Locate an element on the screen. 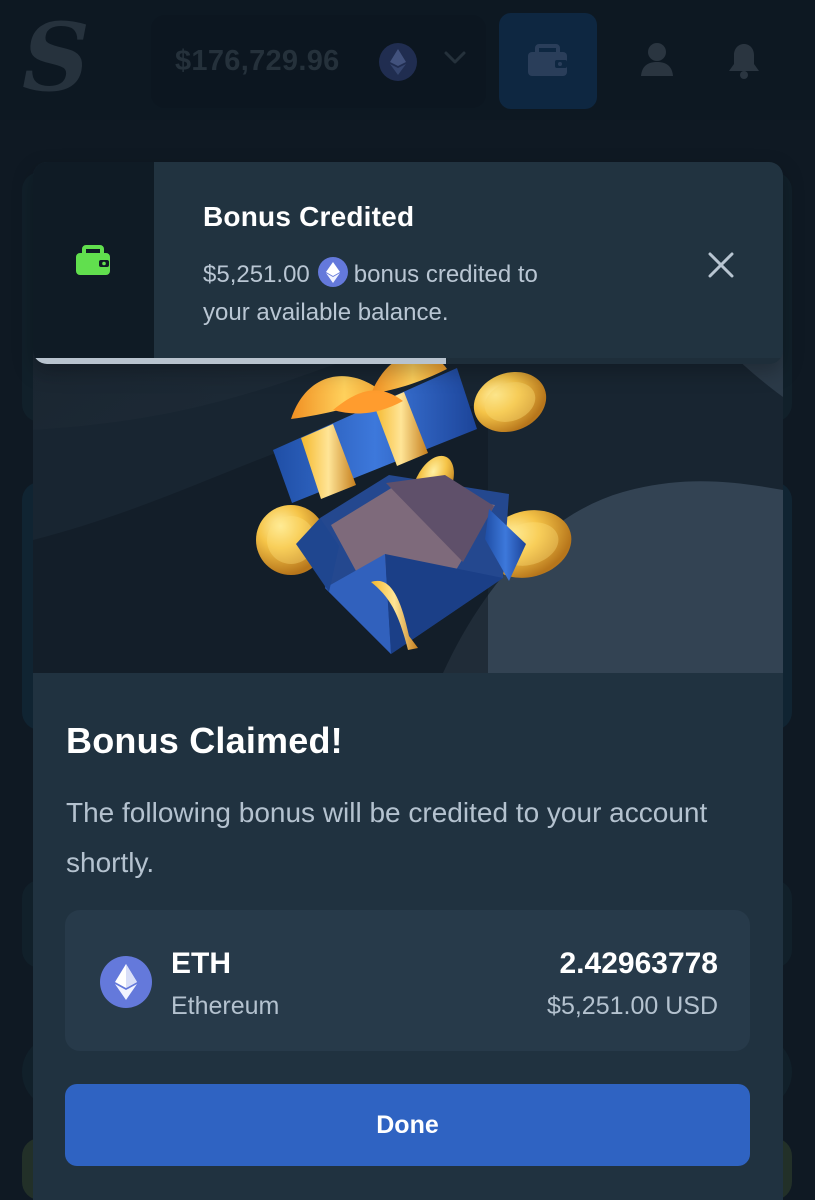 The image size is (815, 1200). toast-message-suffix: bonus credited to is located at coordinates (445, 274).